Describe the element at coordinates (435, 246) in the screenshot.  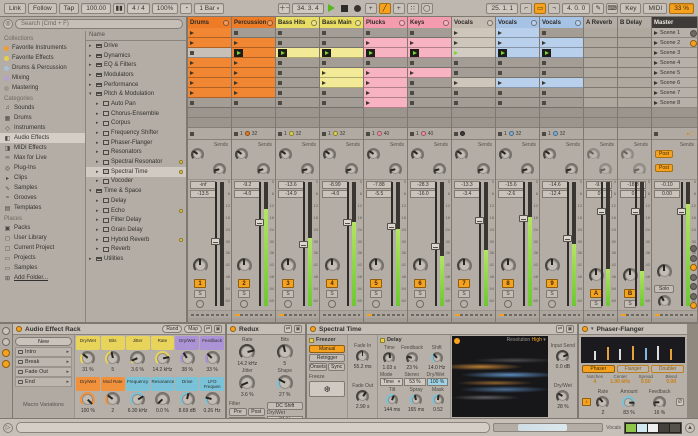
I see `fader-handle` at that location.